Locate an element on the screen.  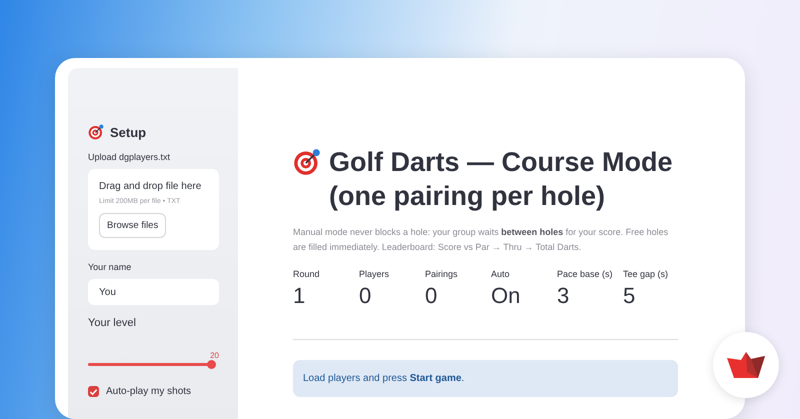
upload-label: Upload dgplayers.txt is located at coordinates (130, 157).